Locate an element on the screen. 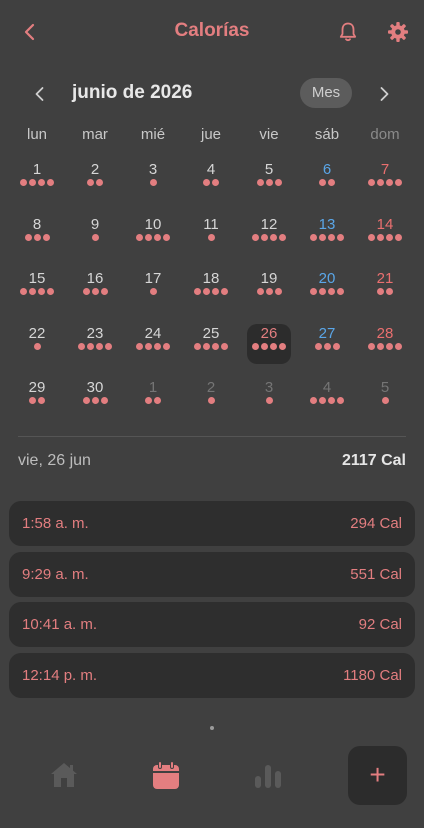 Image resolution: width=424 pixels, height=828 pixels. calendar-day: 24 is located at coordinates (153, 343).